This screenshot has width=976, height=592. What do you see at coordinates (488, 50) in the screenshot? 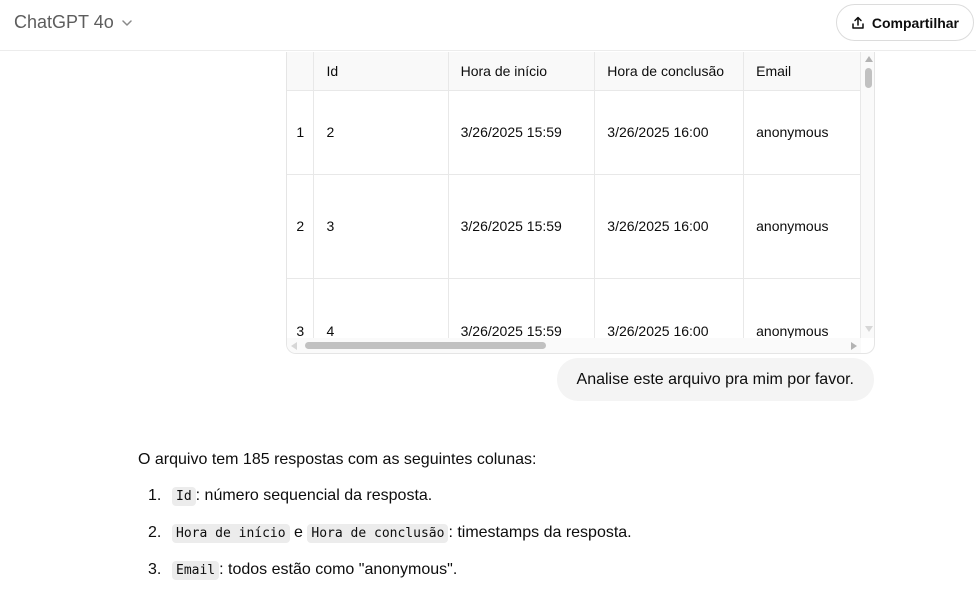
I see `header-divider` at bounding box center [488, 50].